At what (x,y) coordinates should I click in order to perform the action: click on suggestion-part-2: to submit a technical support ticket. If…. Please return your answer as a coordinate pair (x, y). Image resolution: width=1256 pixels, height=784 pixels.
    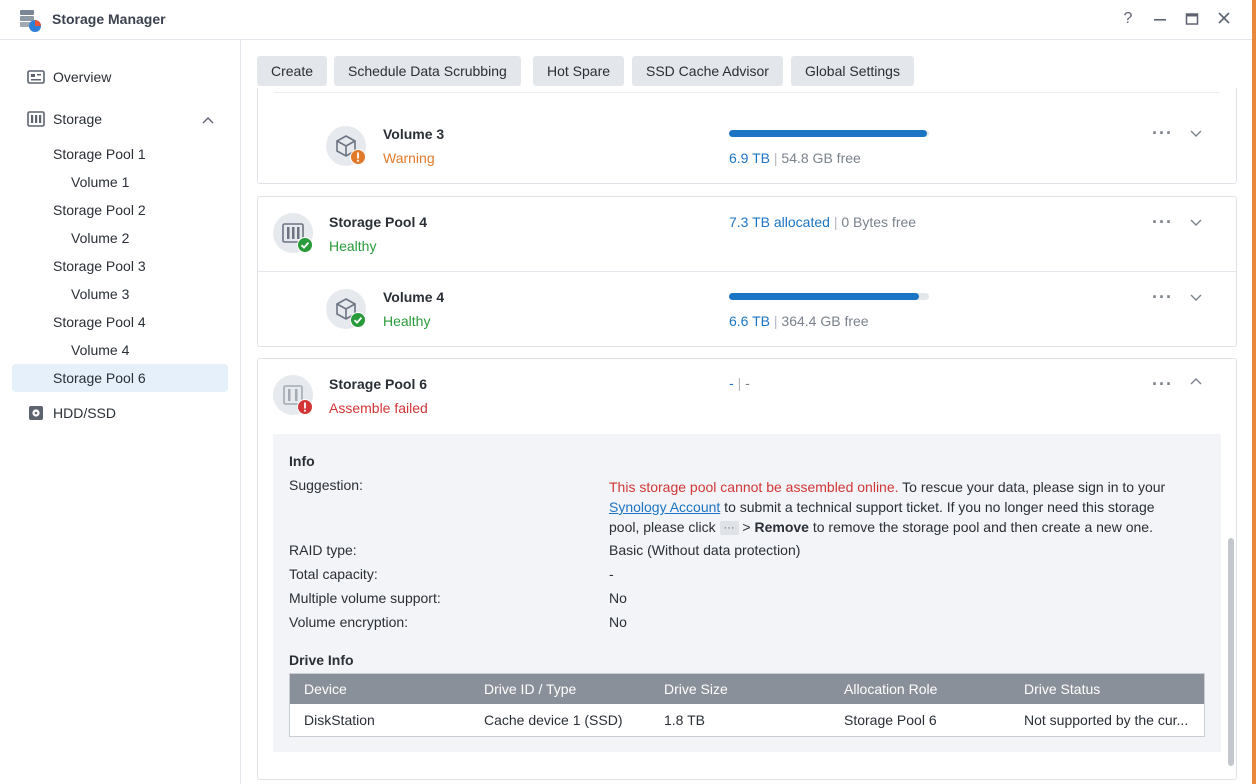
    Looking at the image, I should click on (937, 507).